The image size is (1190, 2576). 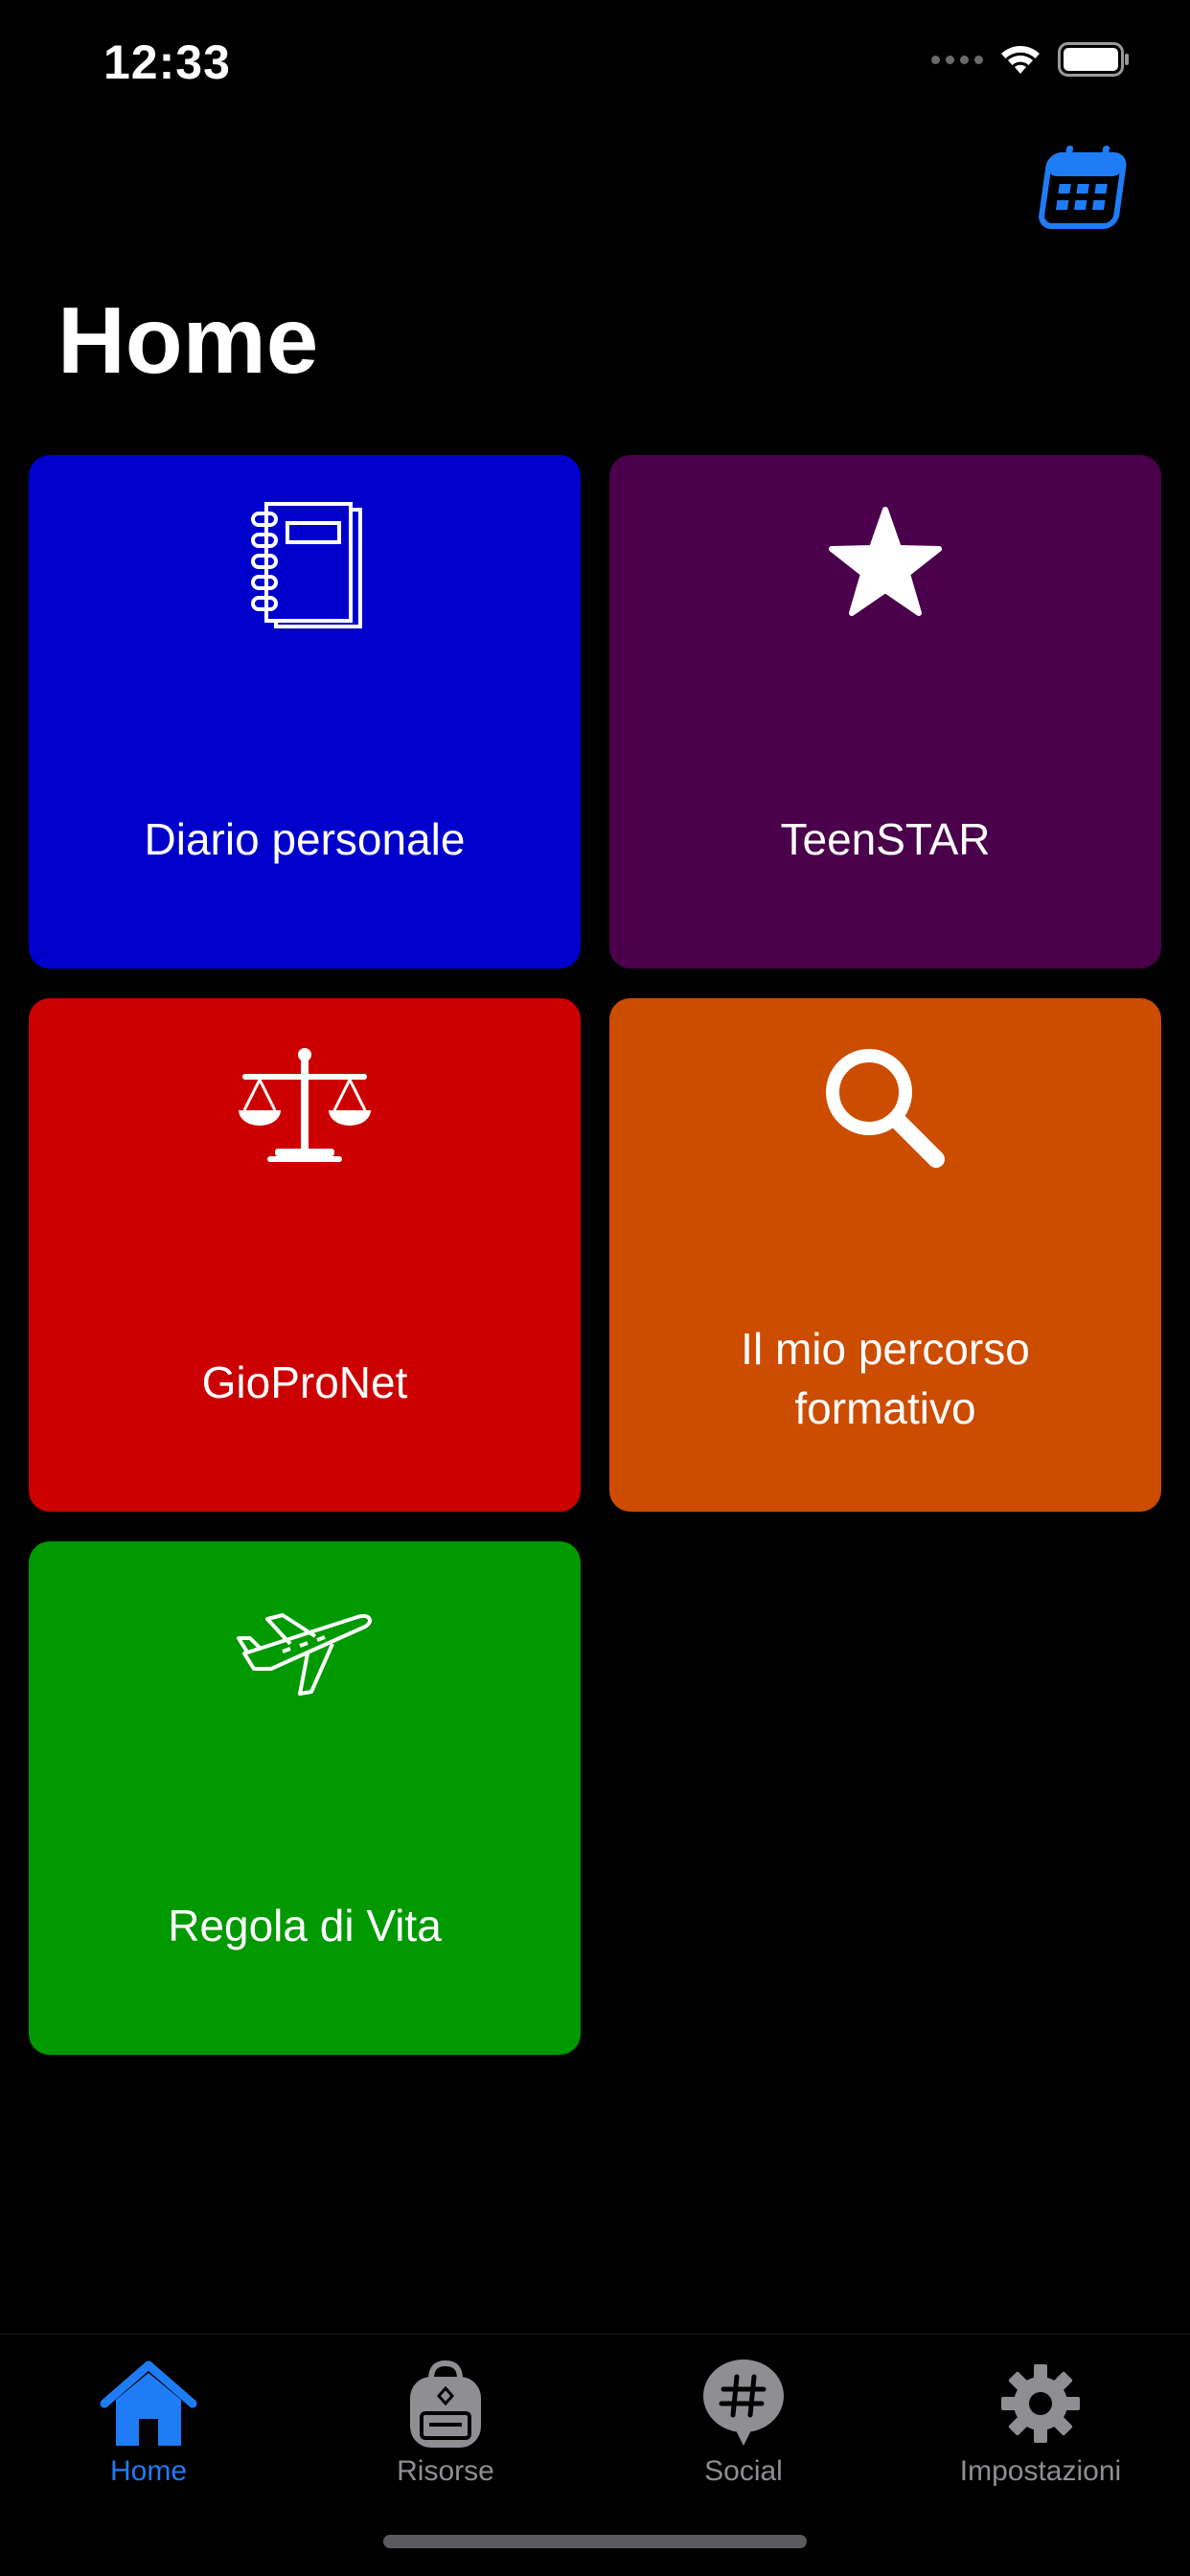 I want to click on tile-gipronet: GioProNet, so click(x=305, y=1255).